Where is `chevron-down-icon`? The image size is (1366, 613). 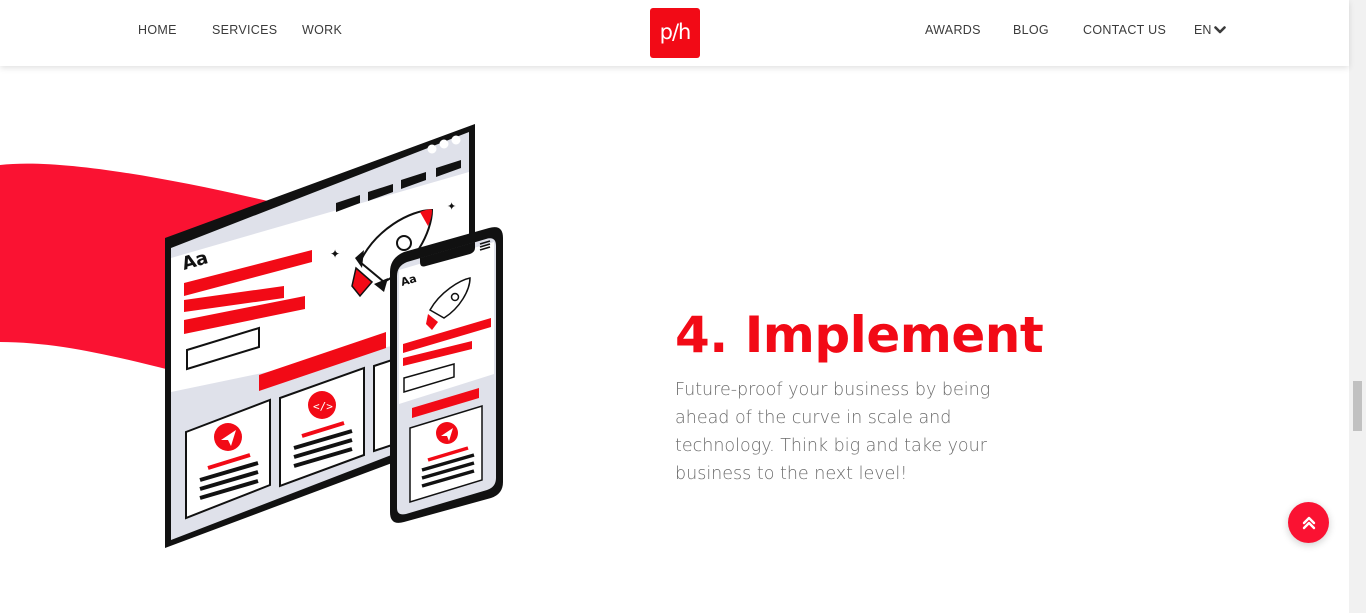 chevron-down-icon is located at coordinates (1220, 30).